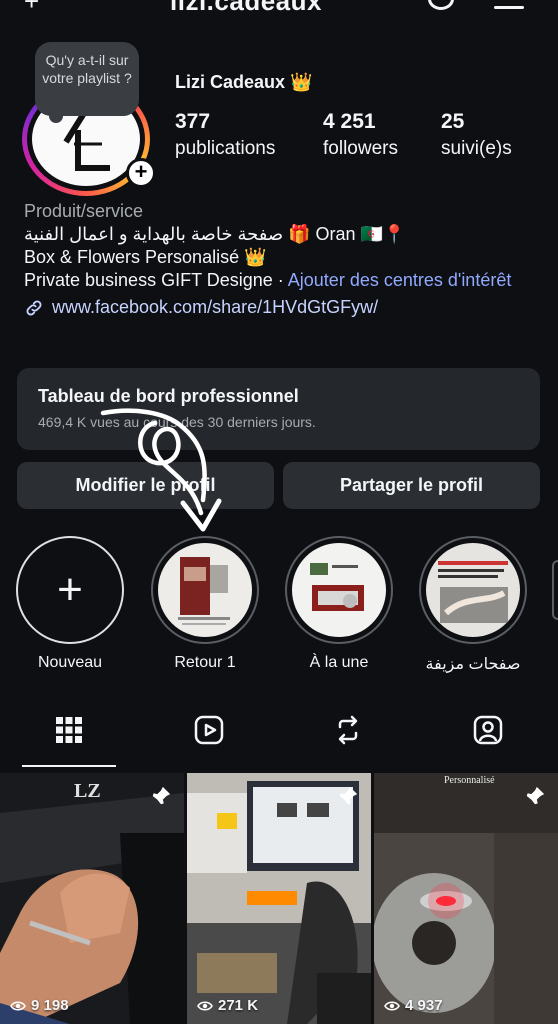 The width and height of the screenshot is (558, 1024). I want to click on stat-label: publications, so click(225, 148).